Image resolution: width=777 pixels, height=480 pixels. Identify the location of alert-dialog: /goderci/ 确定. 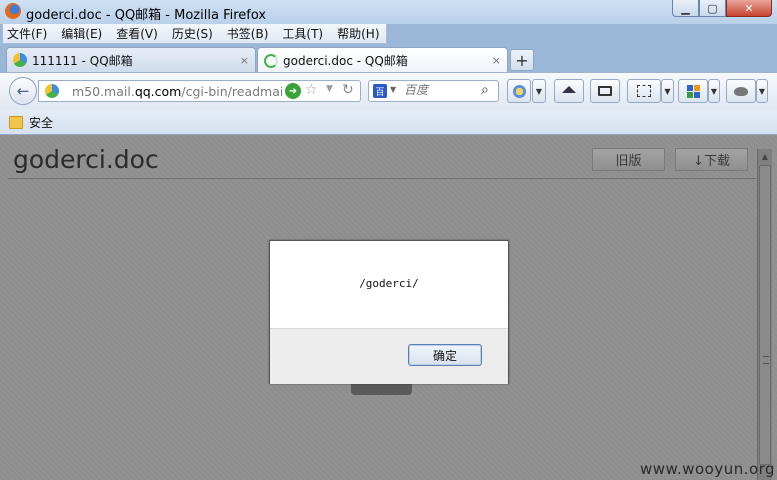
(389, 312).